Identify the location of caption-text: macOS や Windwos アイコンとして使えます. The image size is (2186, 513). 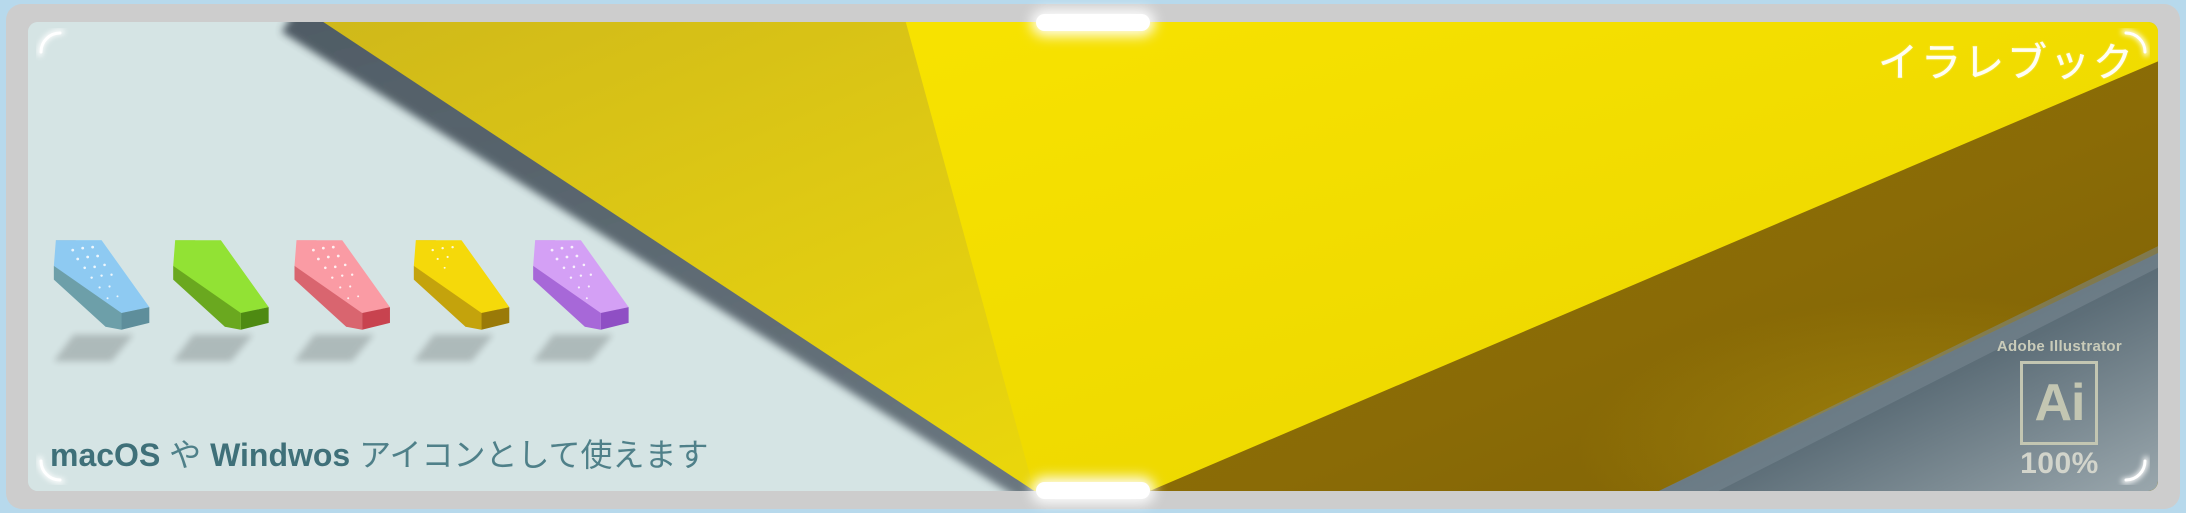
(379, 455).